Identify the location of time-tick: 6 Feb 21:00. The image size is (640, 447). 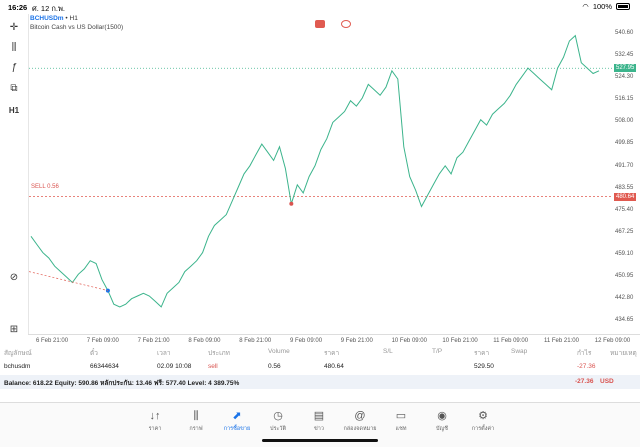
(52, 341).